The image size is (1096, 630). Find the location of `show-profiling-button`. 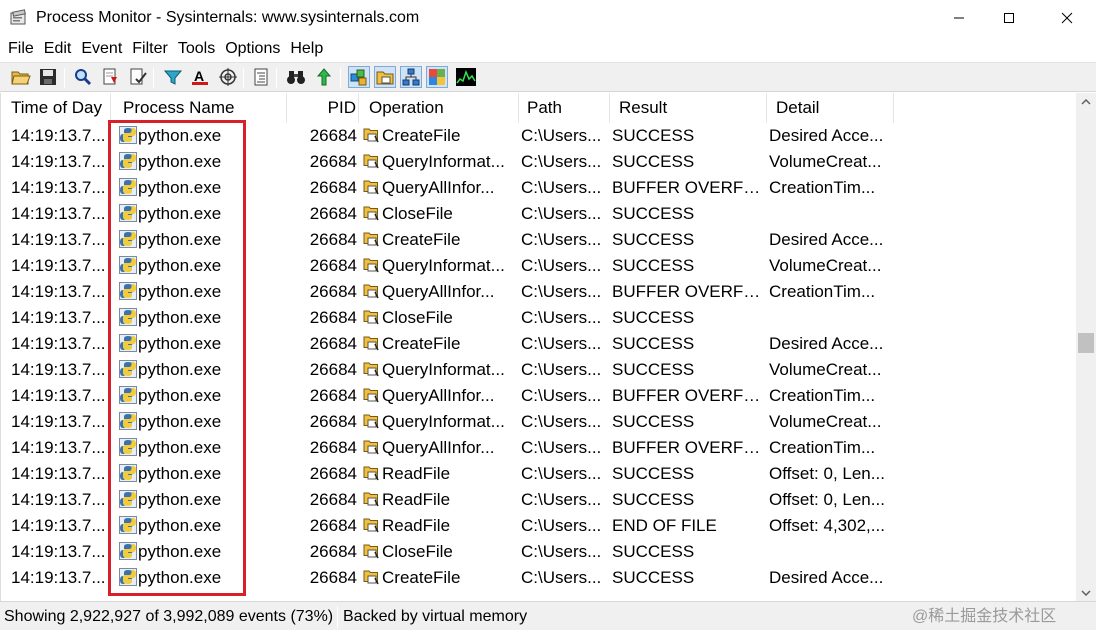

show-profiling-button is located at coordinates (466, 77).